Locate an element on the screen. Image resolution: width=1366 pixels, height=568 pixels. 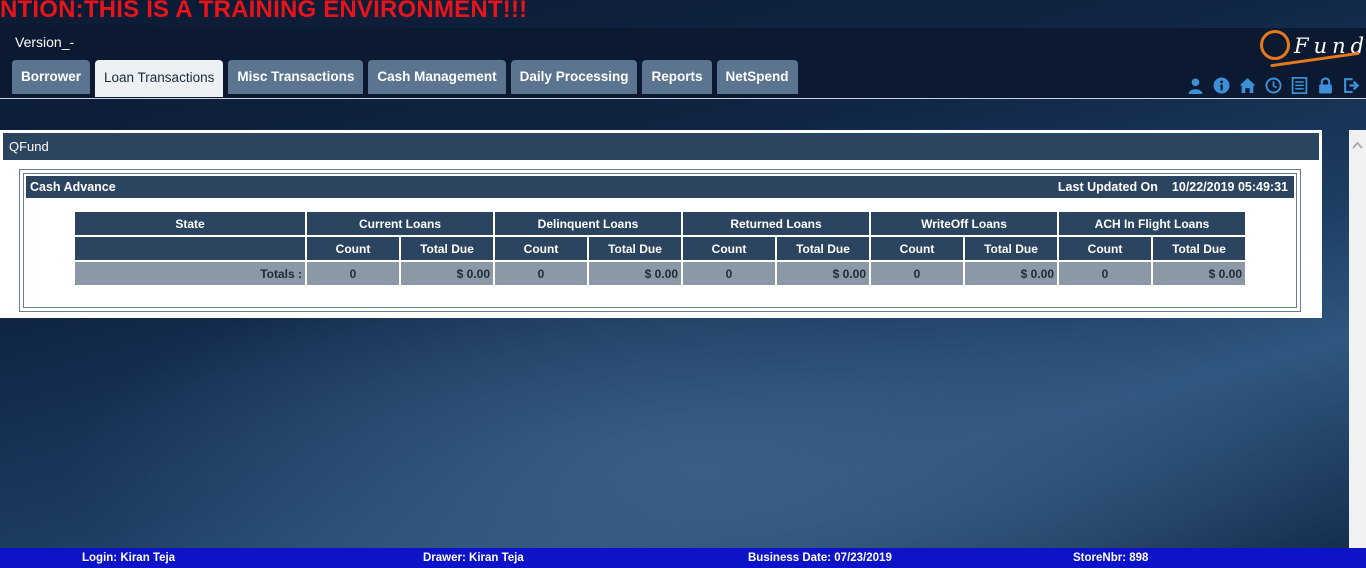
group-header: Delinquent Loans is located at coordinates (588, 223).